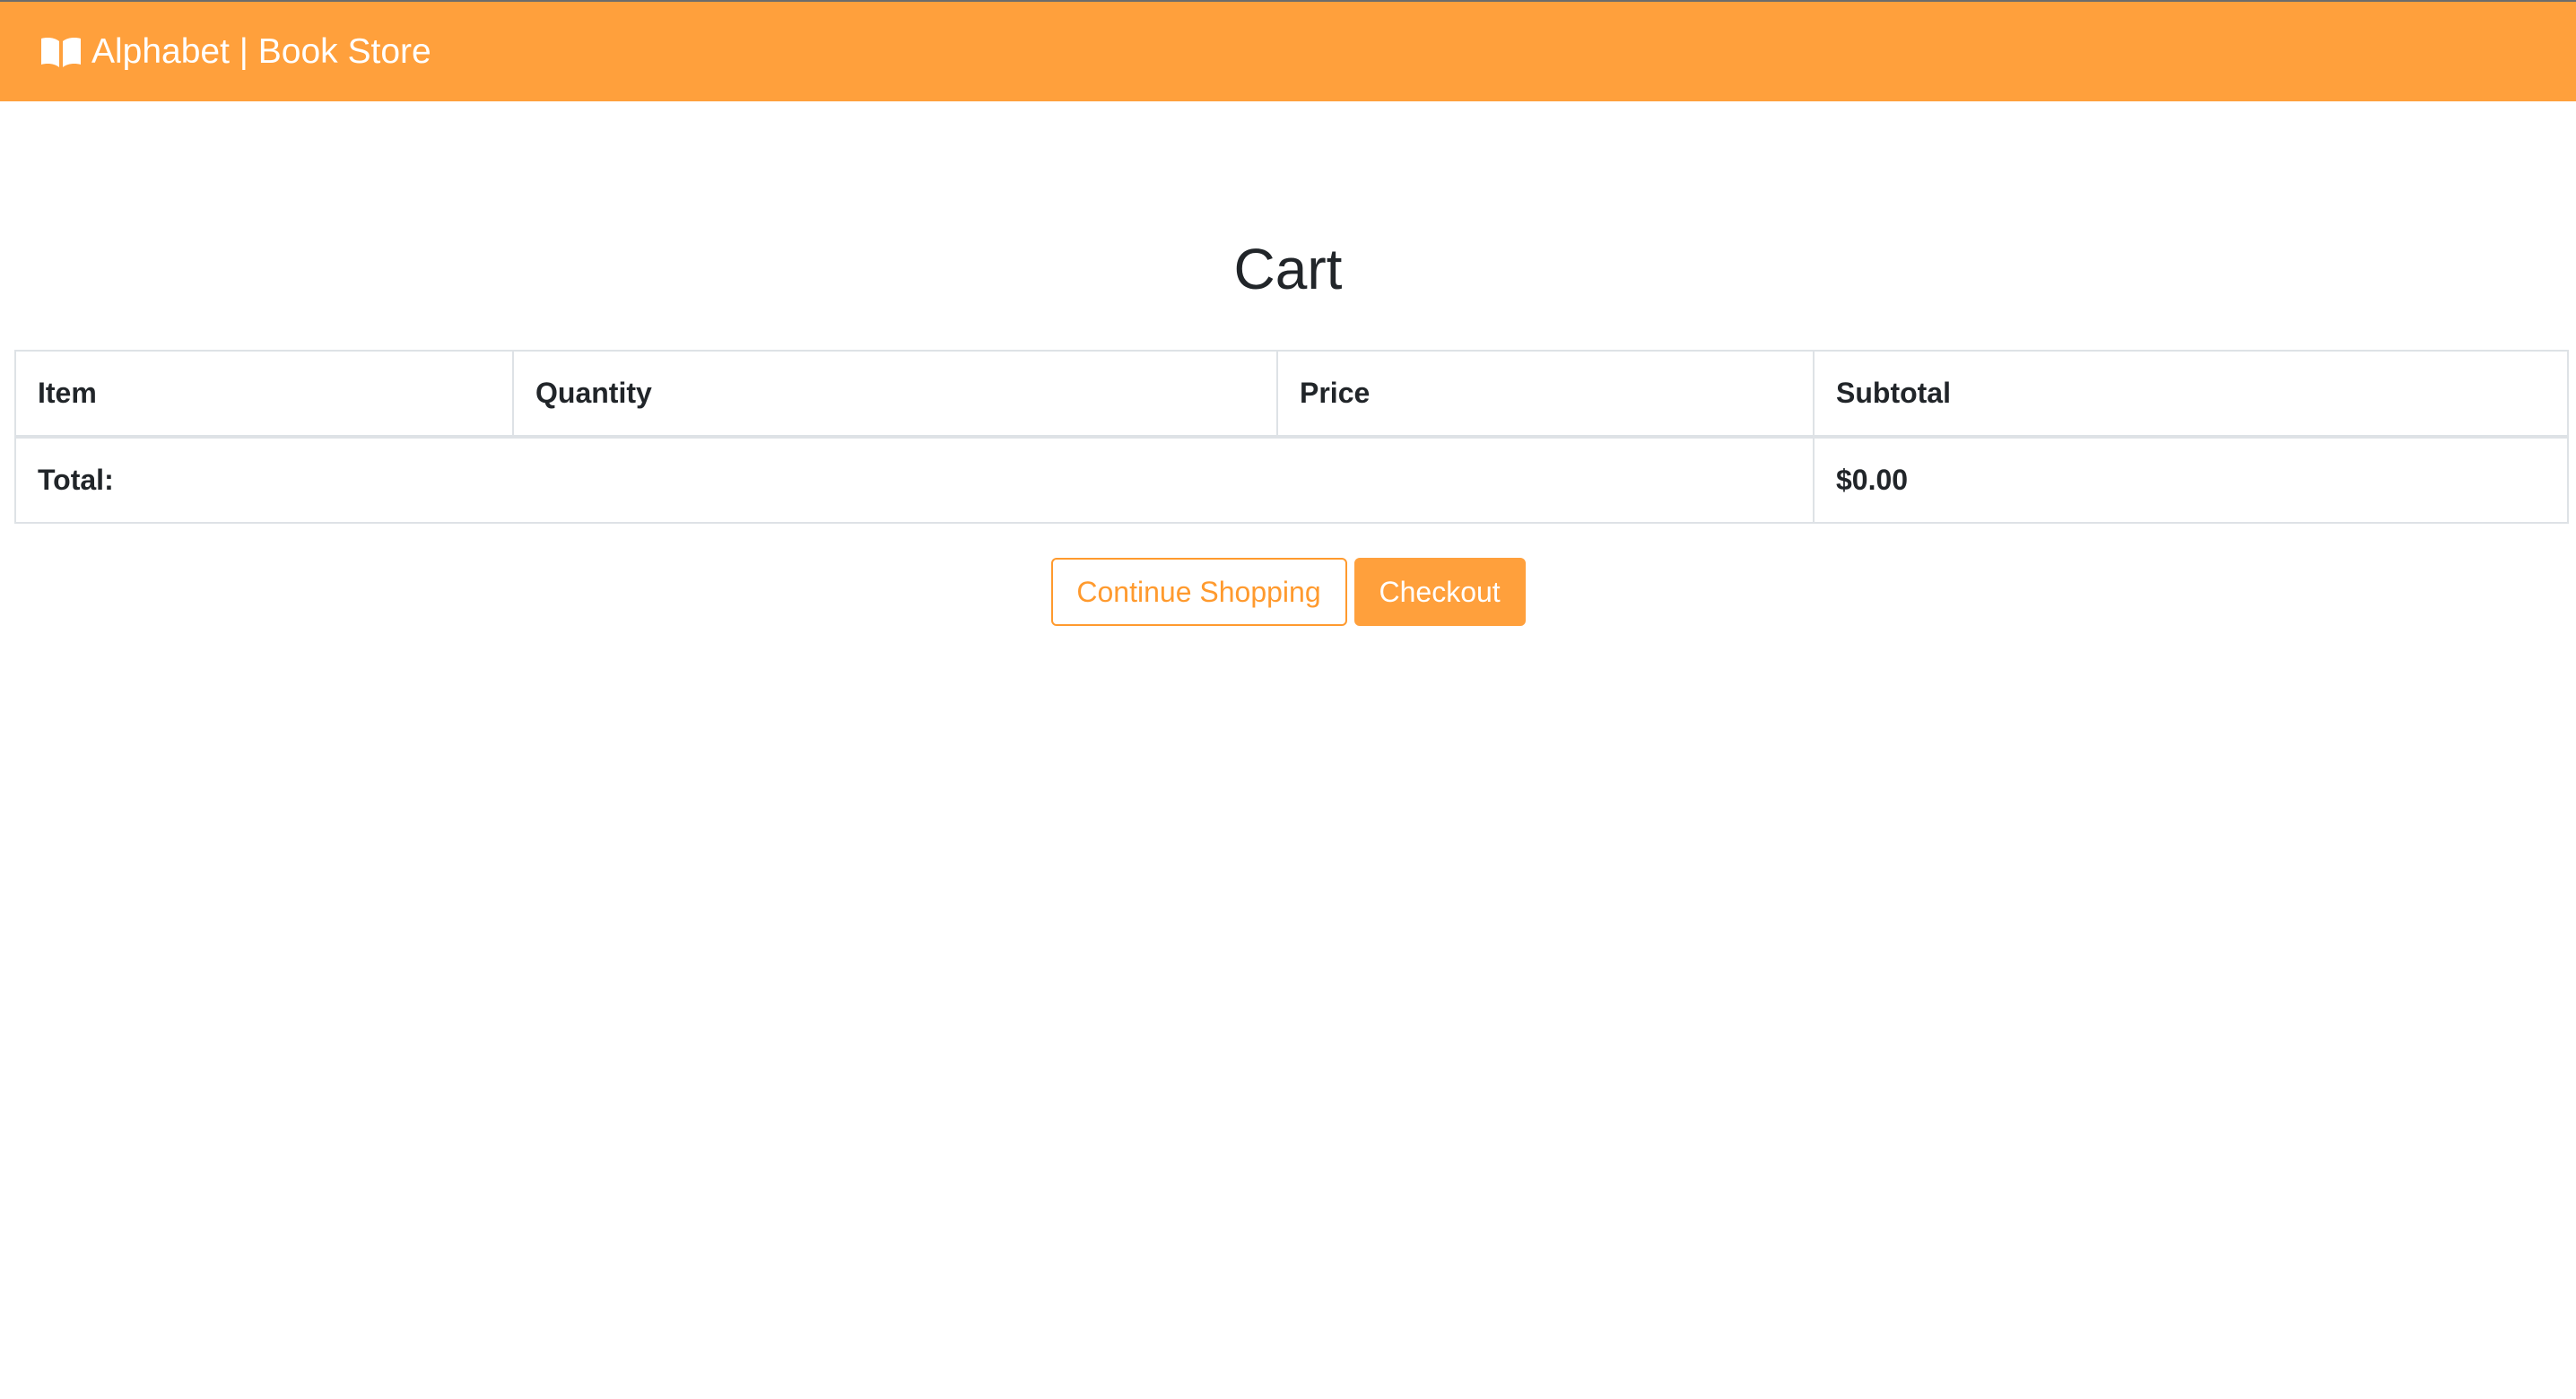 Image resolution: width=2576 pixels, height=1399 pixels. What do you see at coordinates (1288, 269) in the screenshot?
I see `page-title: Cart` at bounding box center [1288, 269].